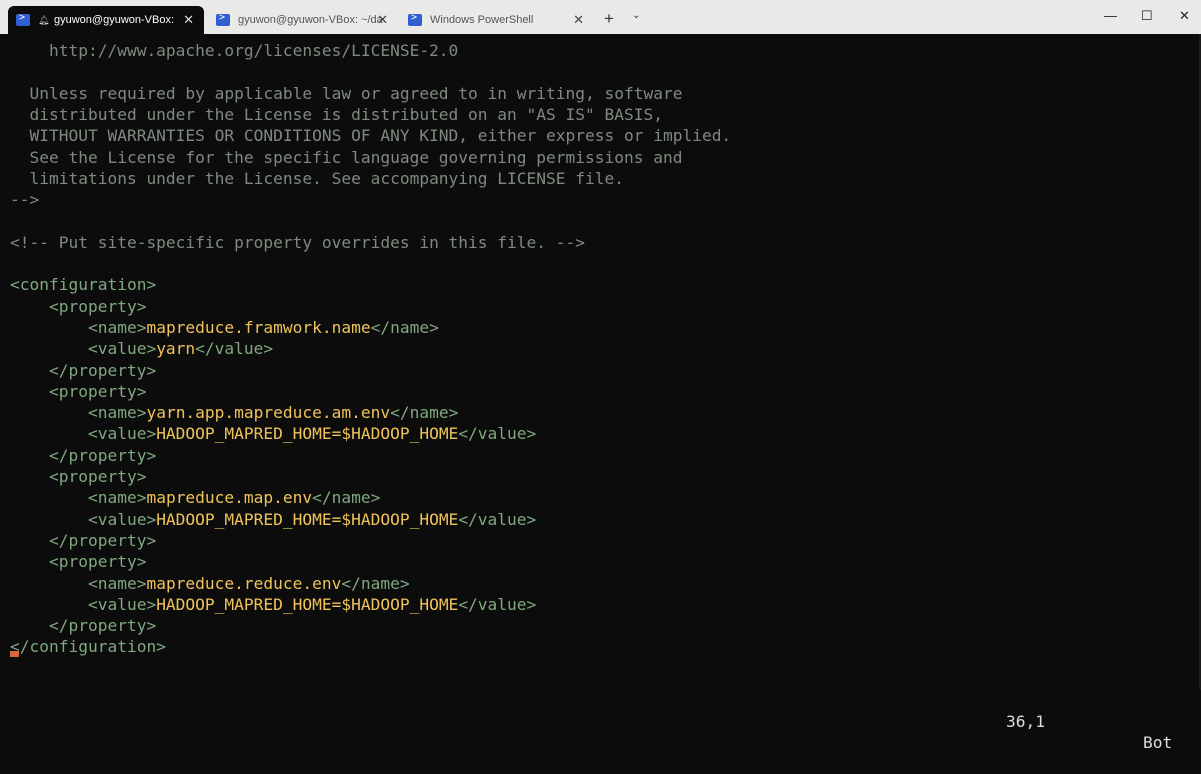 The width and height of the screenshot is (1201, 774). What do you see at coordinates (176, 349) in the screenshot?
I see `xml-value: yarn` at bounding box center [176, 349].